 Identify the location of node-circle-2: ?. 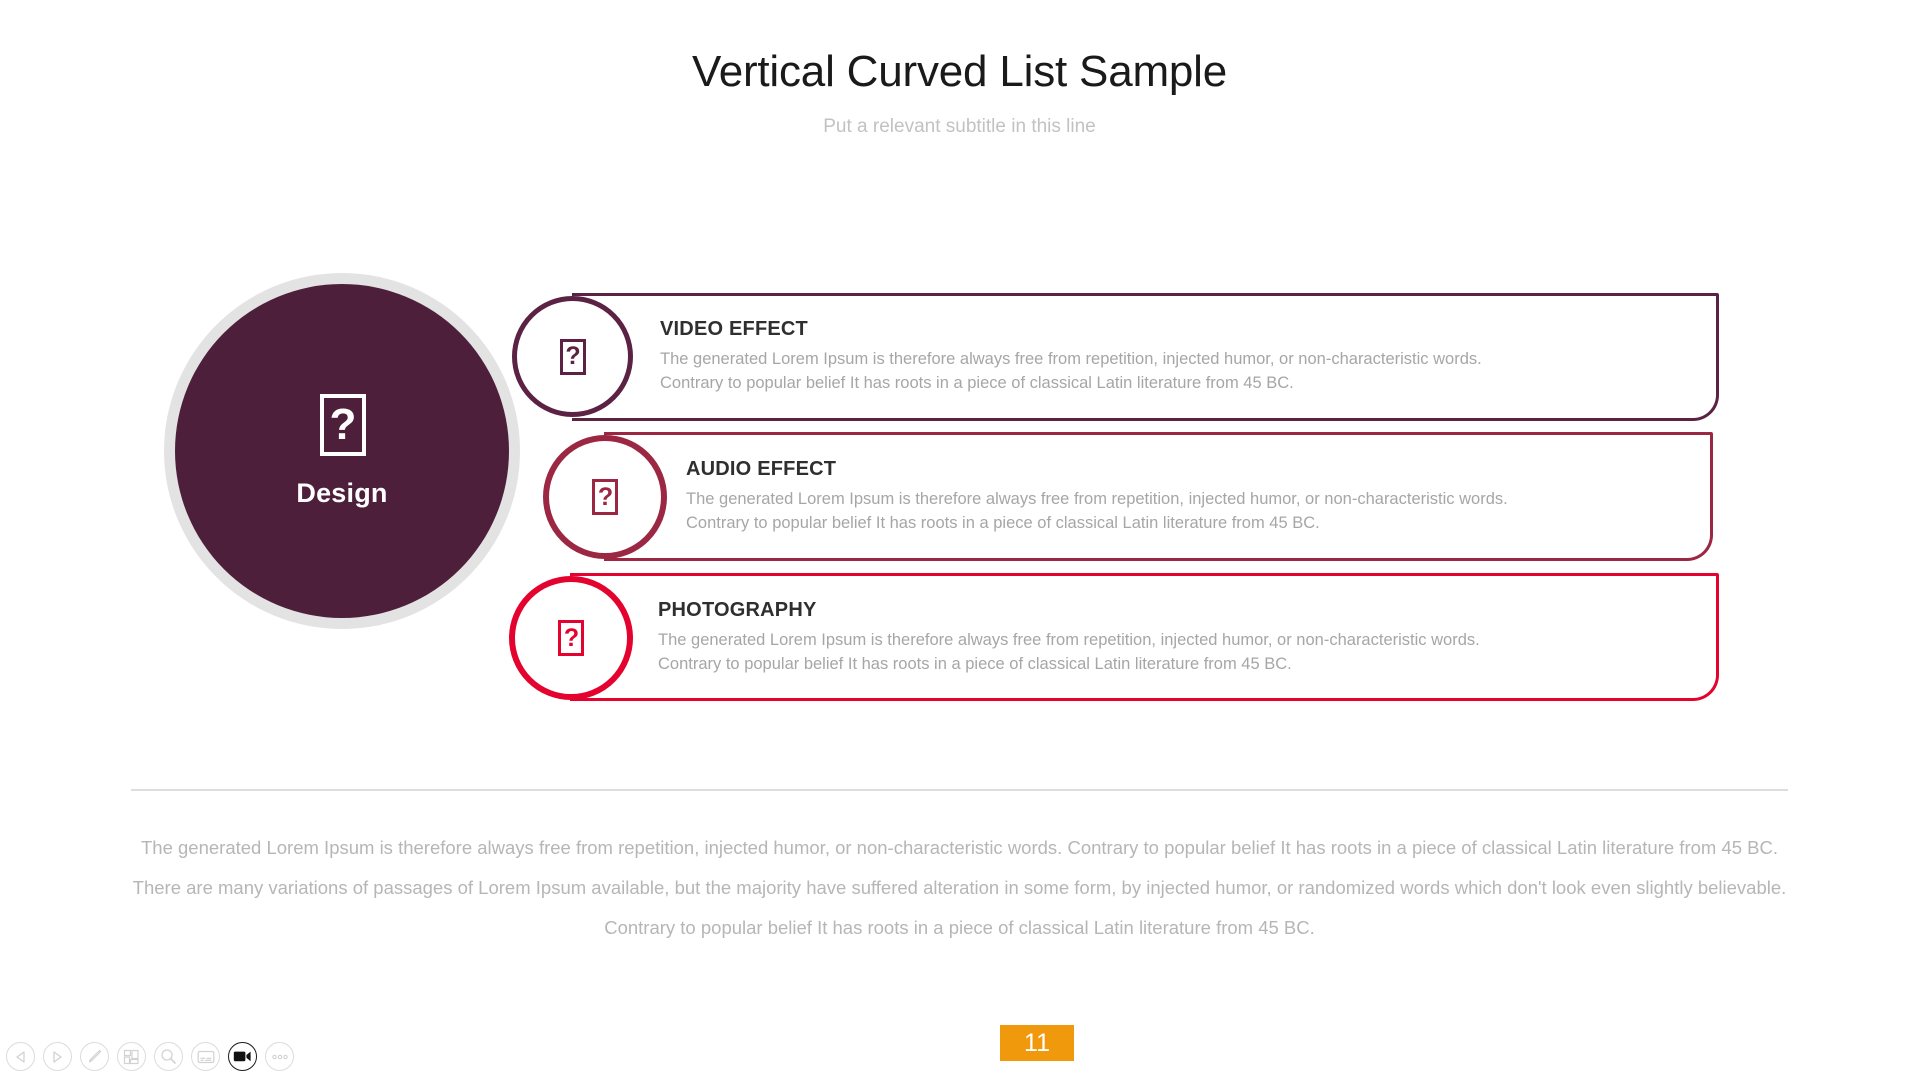
(605, 497).